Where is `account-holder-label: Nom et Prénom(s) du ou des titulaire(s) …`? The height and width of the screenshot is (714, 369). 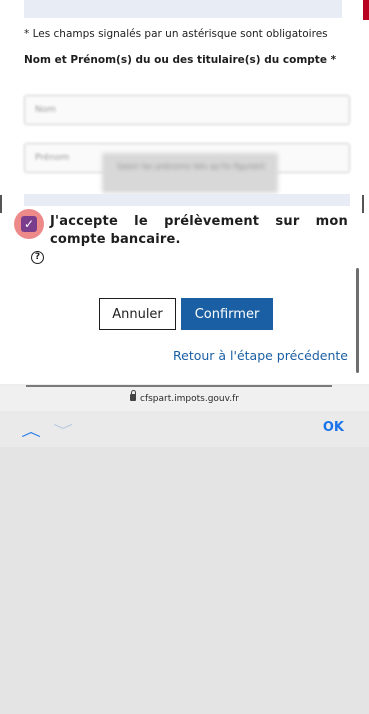 account-holder-label: Nom et Prénom(s) du ou des titulaire(s) … is located at coordinates (180, 60).